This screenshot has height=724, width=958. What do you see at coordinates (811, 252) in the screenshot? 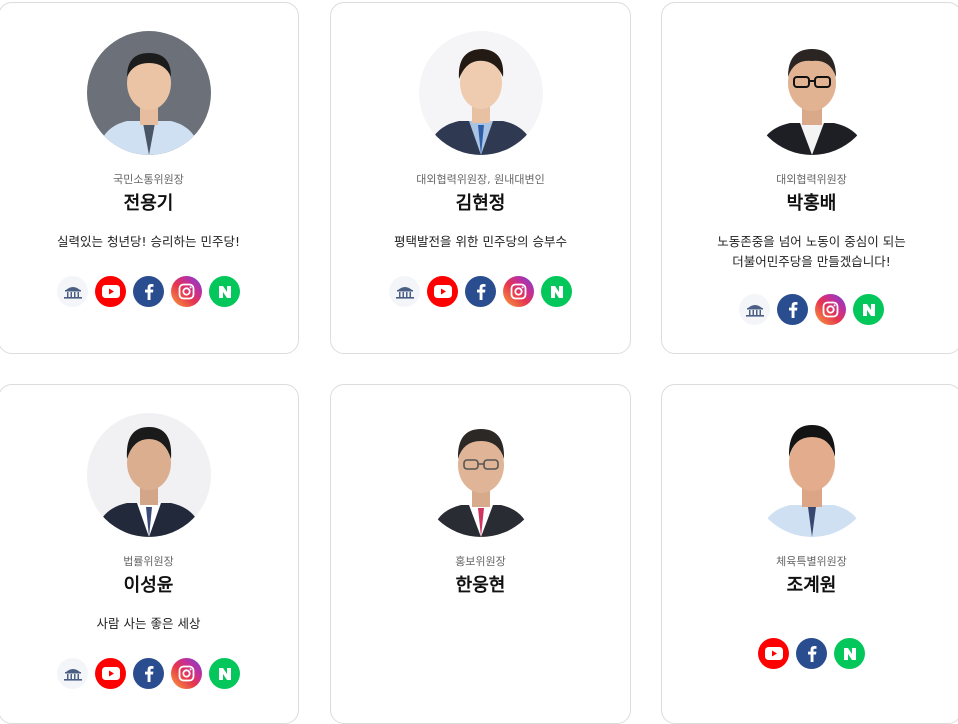
I see `member-slogan: 노동존중을 넘어 노동이 중심이 되는더불어민주당을 만들겠습니다!` at bounding box center [811, 252].